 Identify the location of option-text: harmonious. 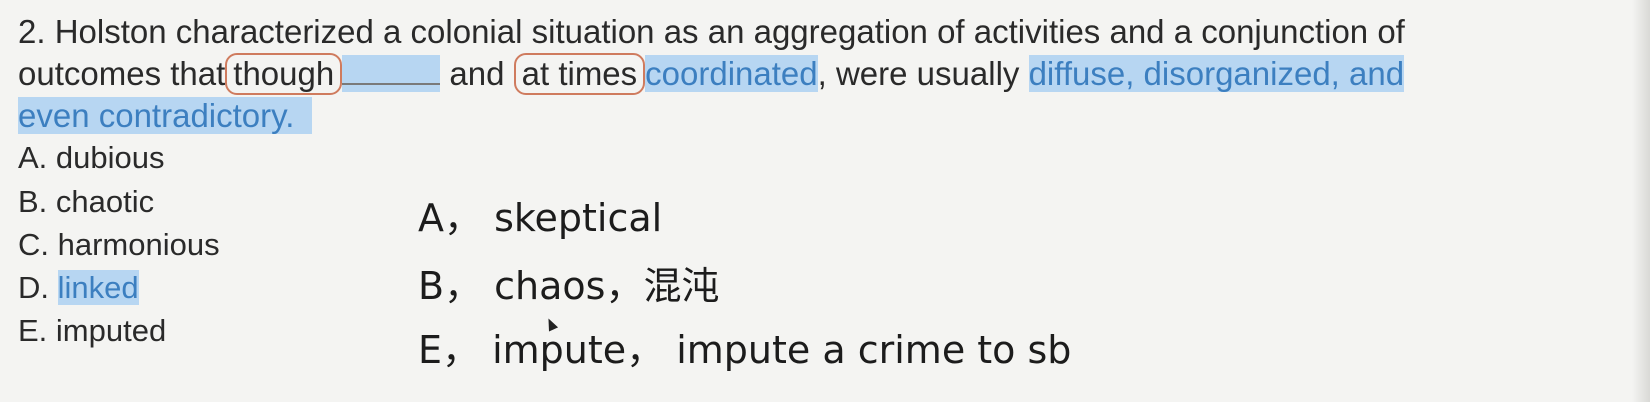
(138, 244).